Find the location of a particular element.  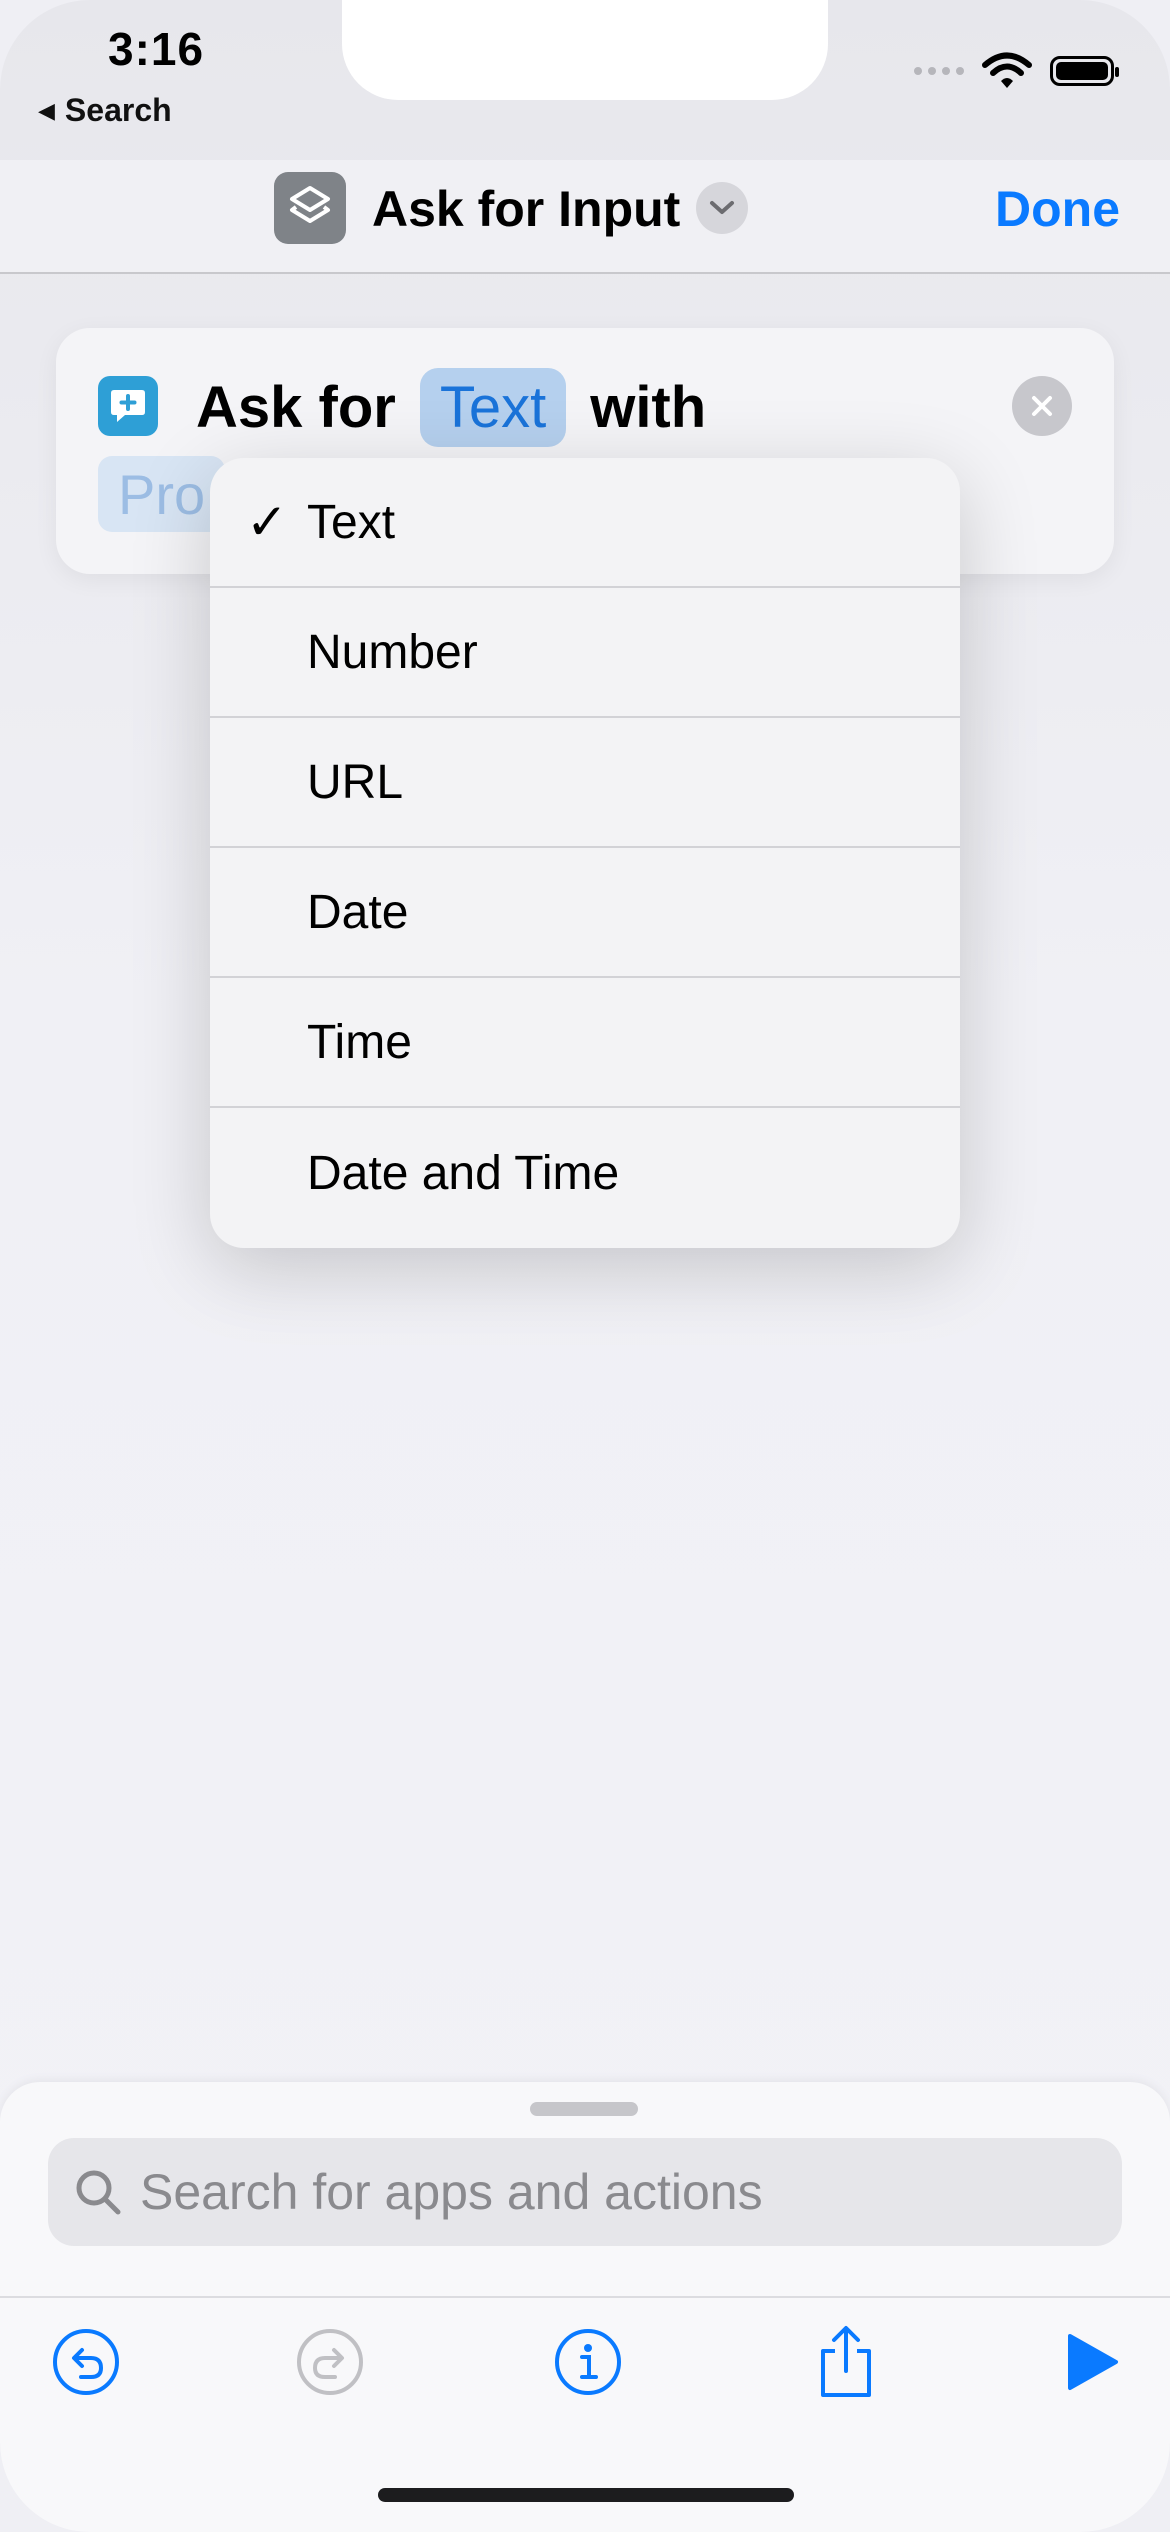

share-icon is located at coordinates (846, 2361).